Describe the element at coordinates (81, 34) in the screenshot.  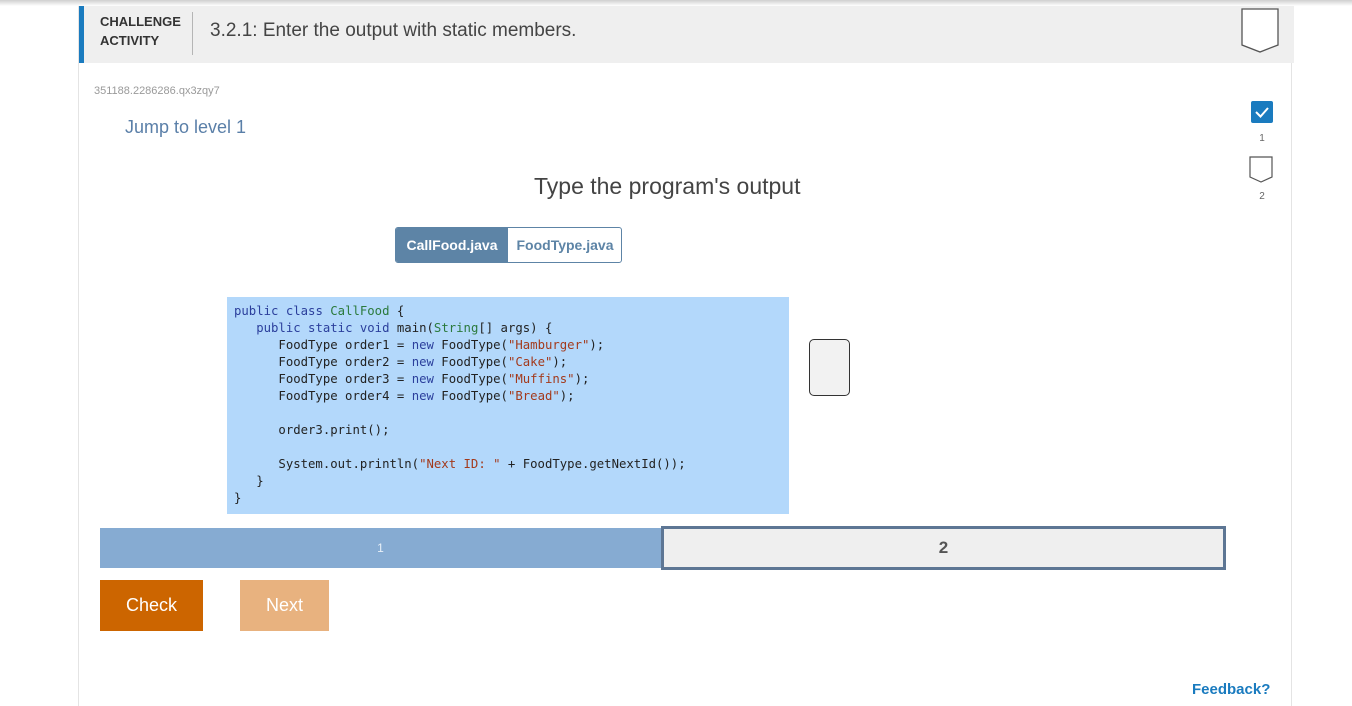
I see `header-accent-bar` at that location.